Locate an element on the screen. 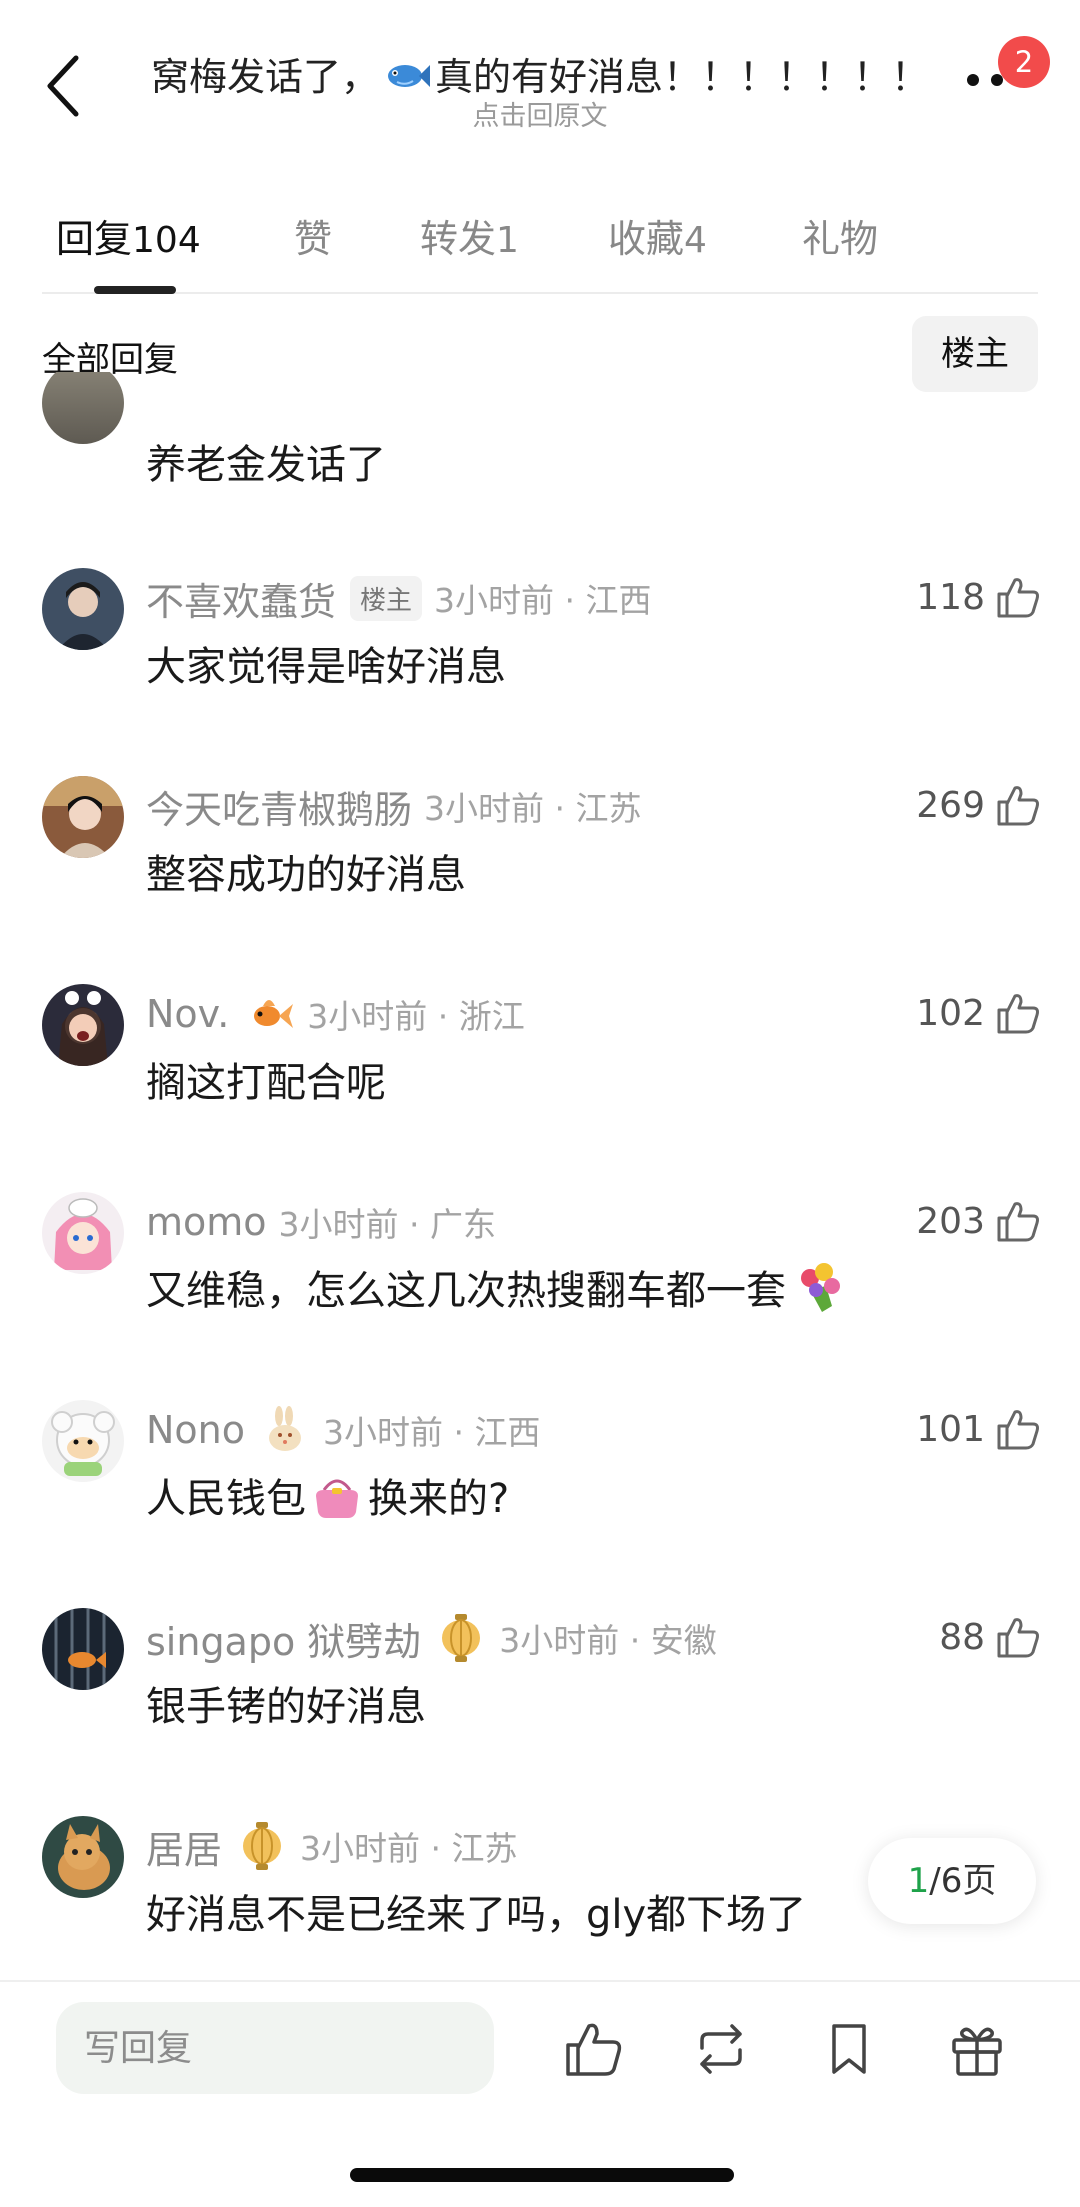 The height and width of the screenshot is (2207, 1080). goldfish-icon is located at coordinates (274, 1014).